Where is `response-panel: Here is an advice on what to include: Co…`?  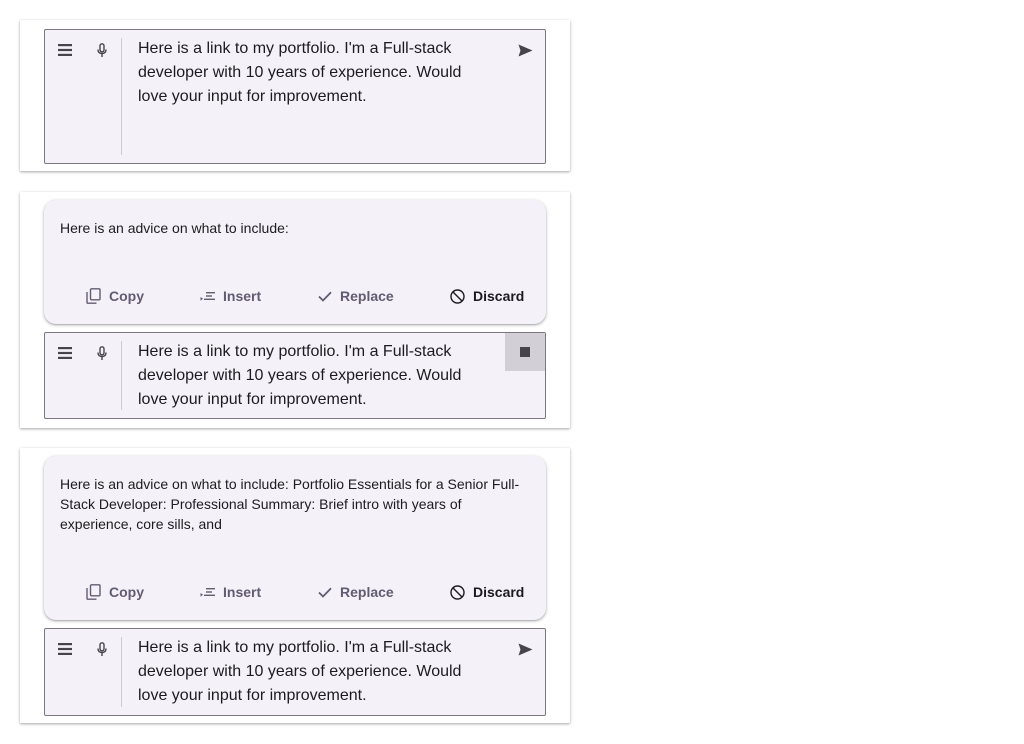
response-panel: Here is an advice on what to include: Co… is located at coordinates (295, 262).